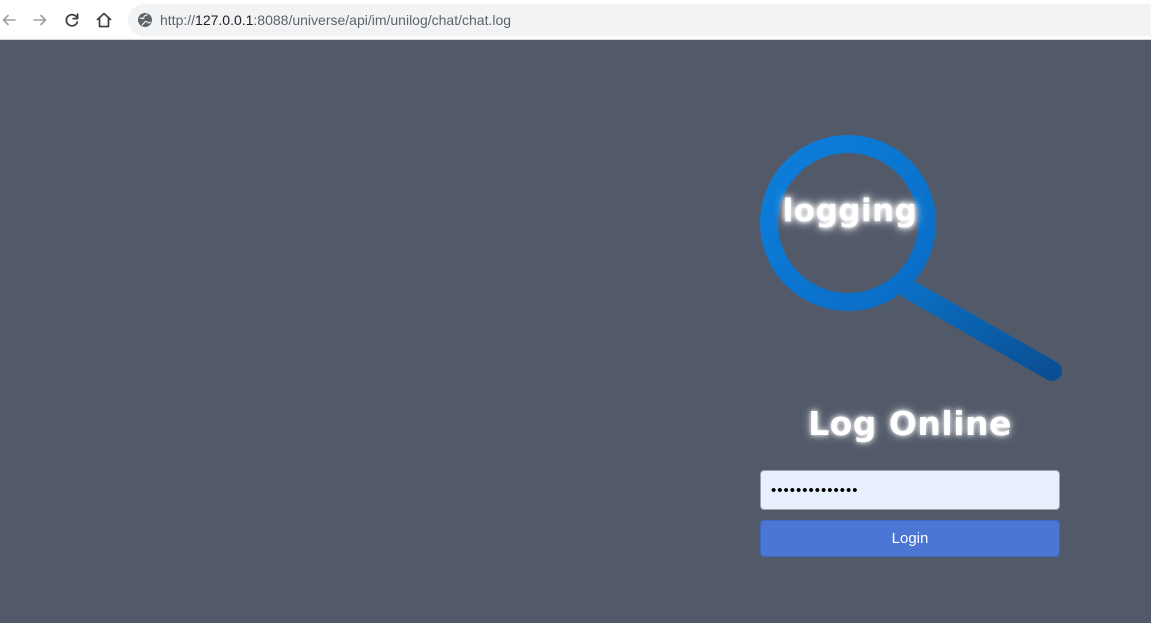 This screenshot has width=1151, height=623. Describe the element at coordinates (850, 211) in the screenshot. I see `logo-text: logging` at that location.